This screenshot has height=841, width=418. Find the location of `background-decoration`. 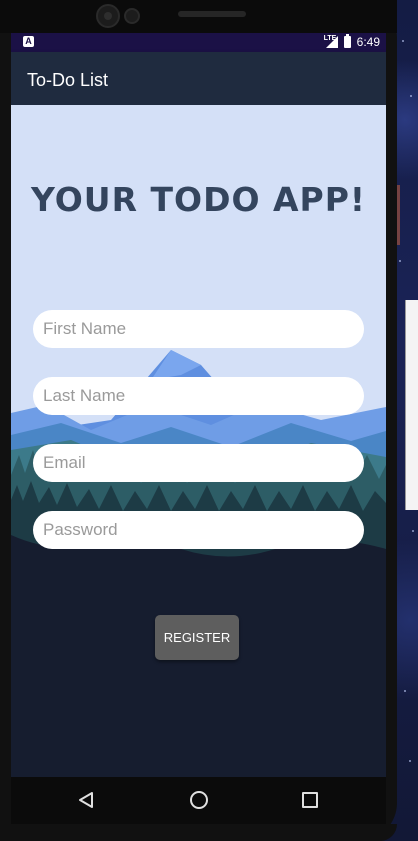

background-decoration is located at coordinates (398, 215).